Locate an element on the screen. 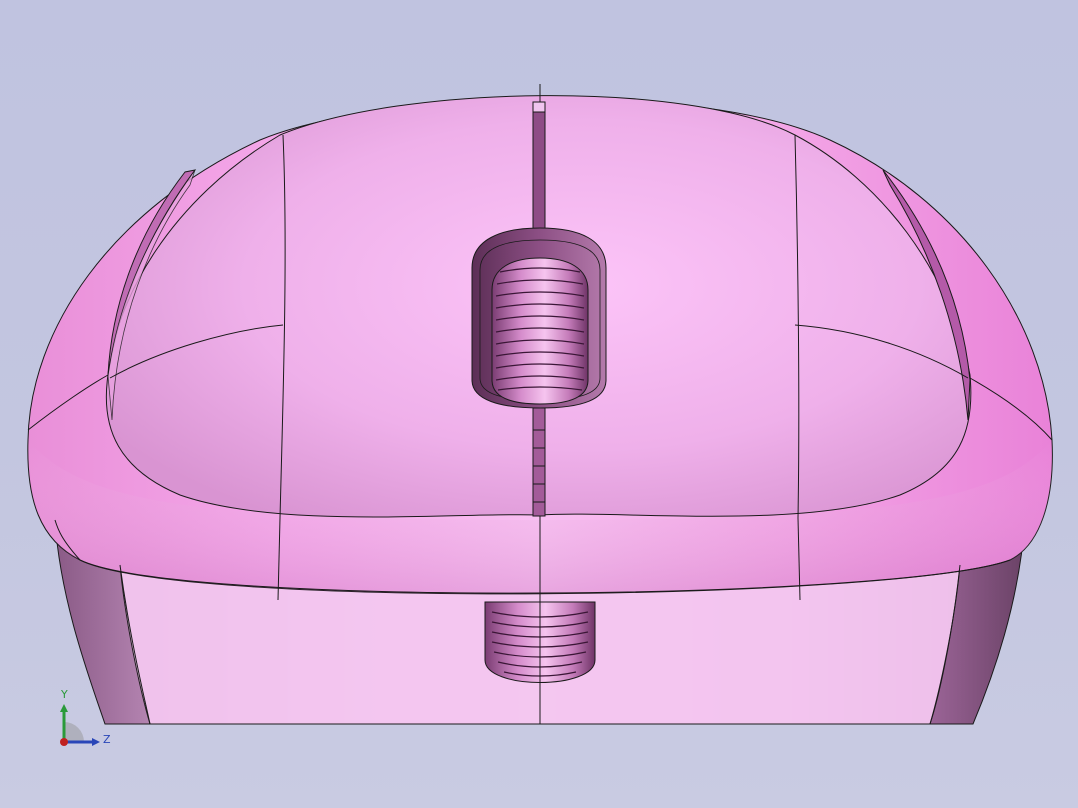 The height and width of the screenshot is (808, 1078). triad-origin is located at coordinates (64, 742).